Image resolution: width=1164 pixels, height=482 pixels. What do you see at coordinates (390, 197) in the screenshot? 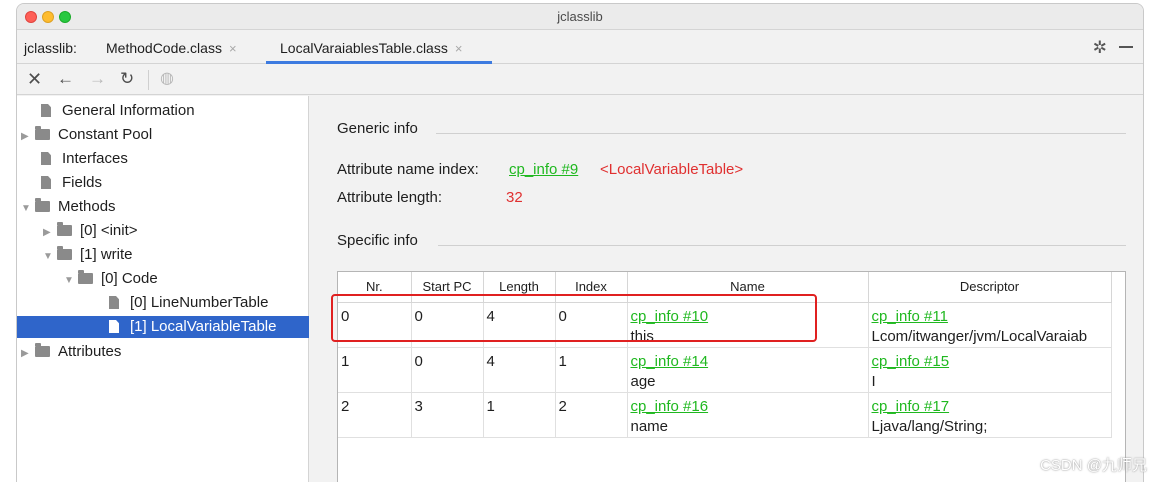
I see `attribute-length-label: Attribute length:` at bounding box center [390, 197].